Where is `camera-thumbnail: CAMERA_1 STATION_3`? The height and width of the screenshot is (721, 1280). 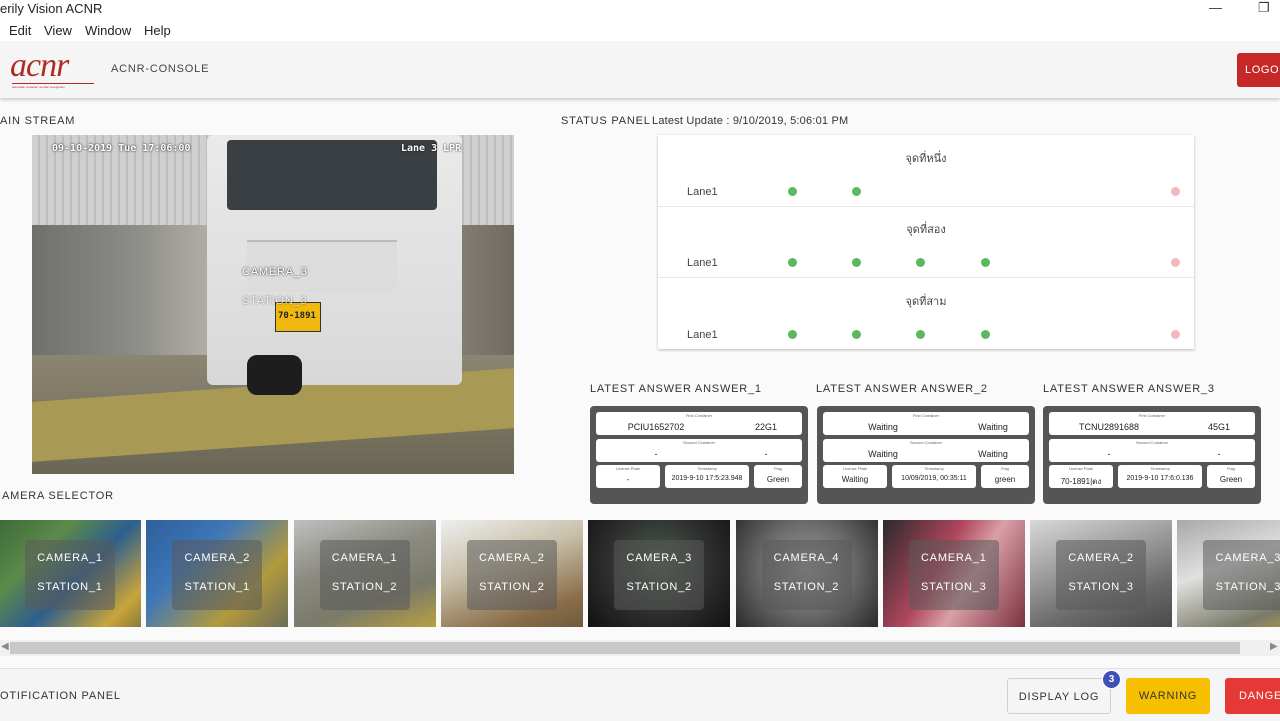
camera-thumbnail: CAMERA_1 STATION_3 is located at coordinates (953, 573).